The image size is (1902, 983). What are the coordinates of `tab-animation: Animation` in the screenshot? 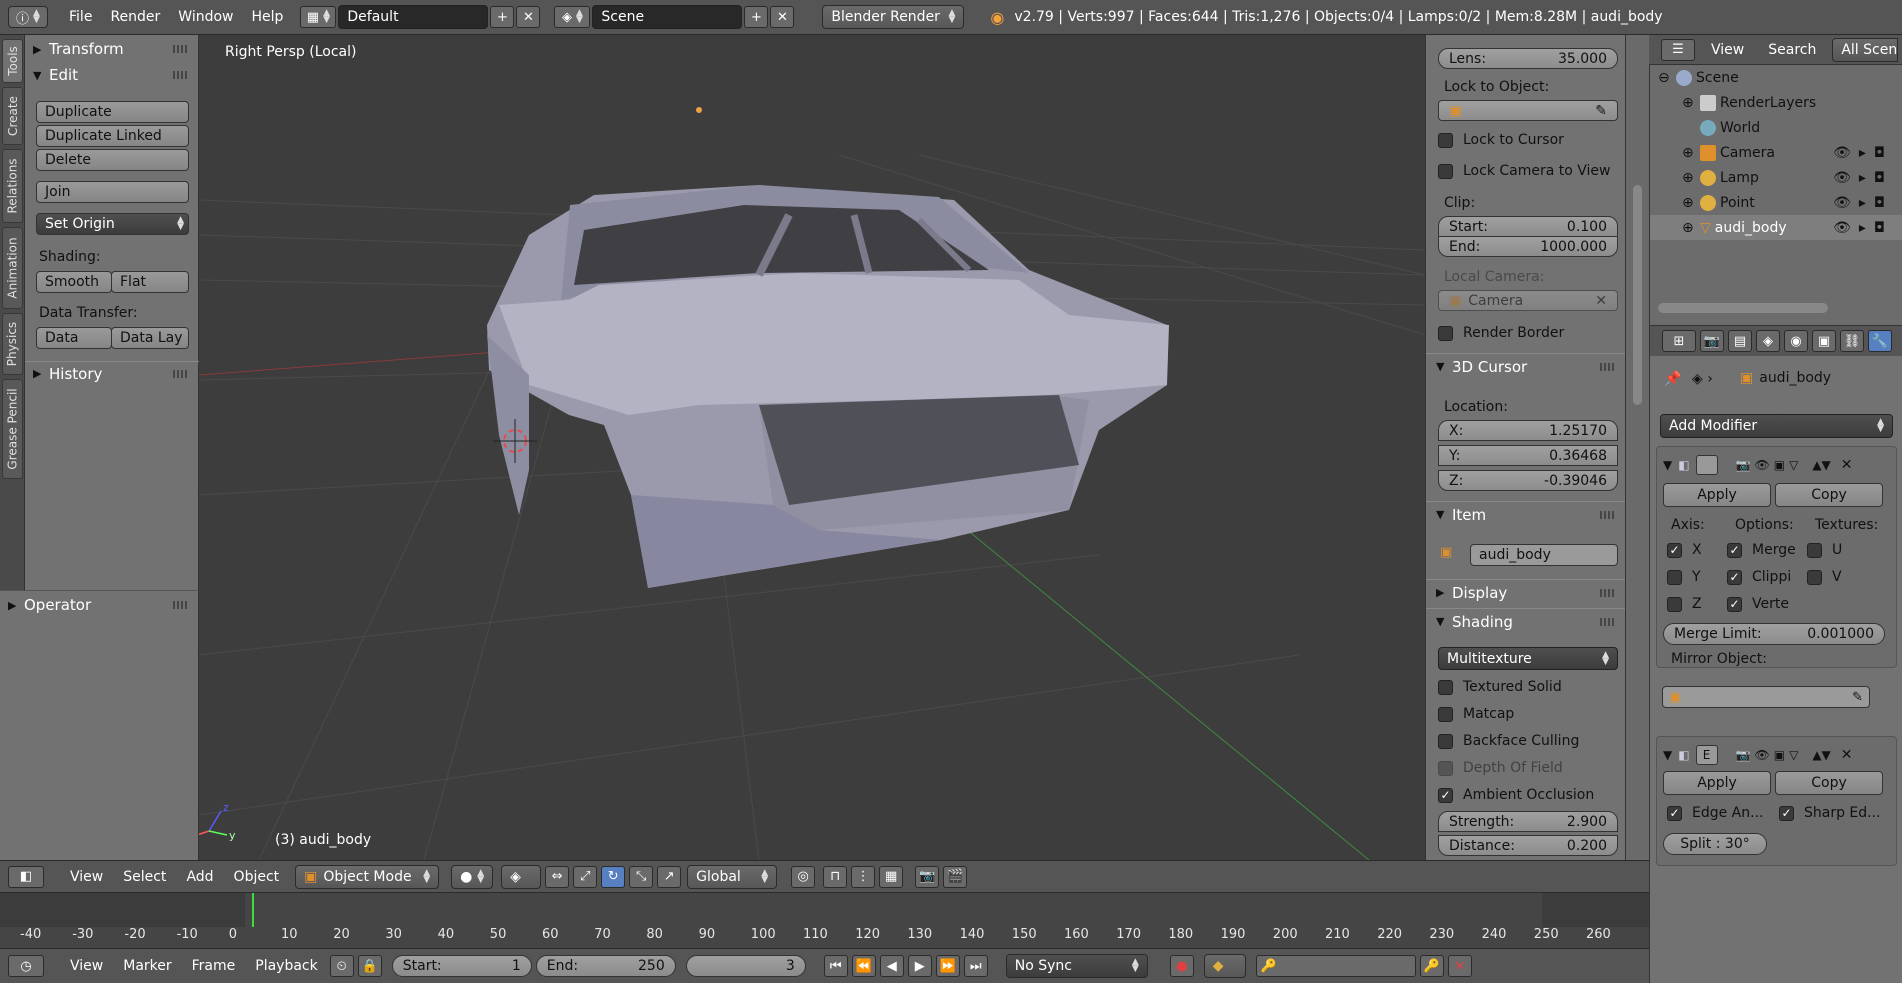 It's located at (12, 268).